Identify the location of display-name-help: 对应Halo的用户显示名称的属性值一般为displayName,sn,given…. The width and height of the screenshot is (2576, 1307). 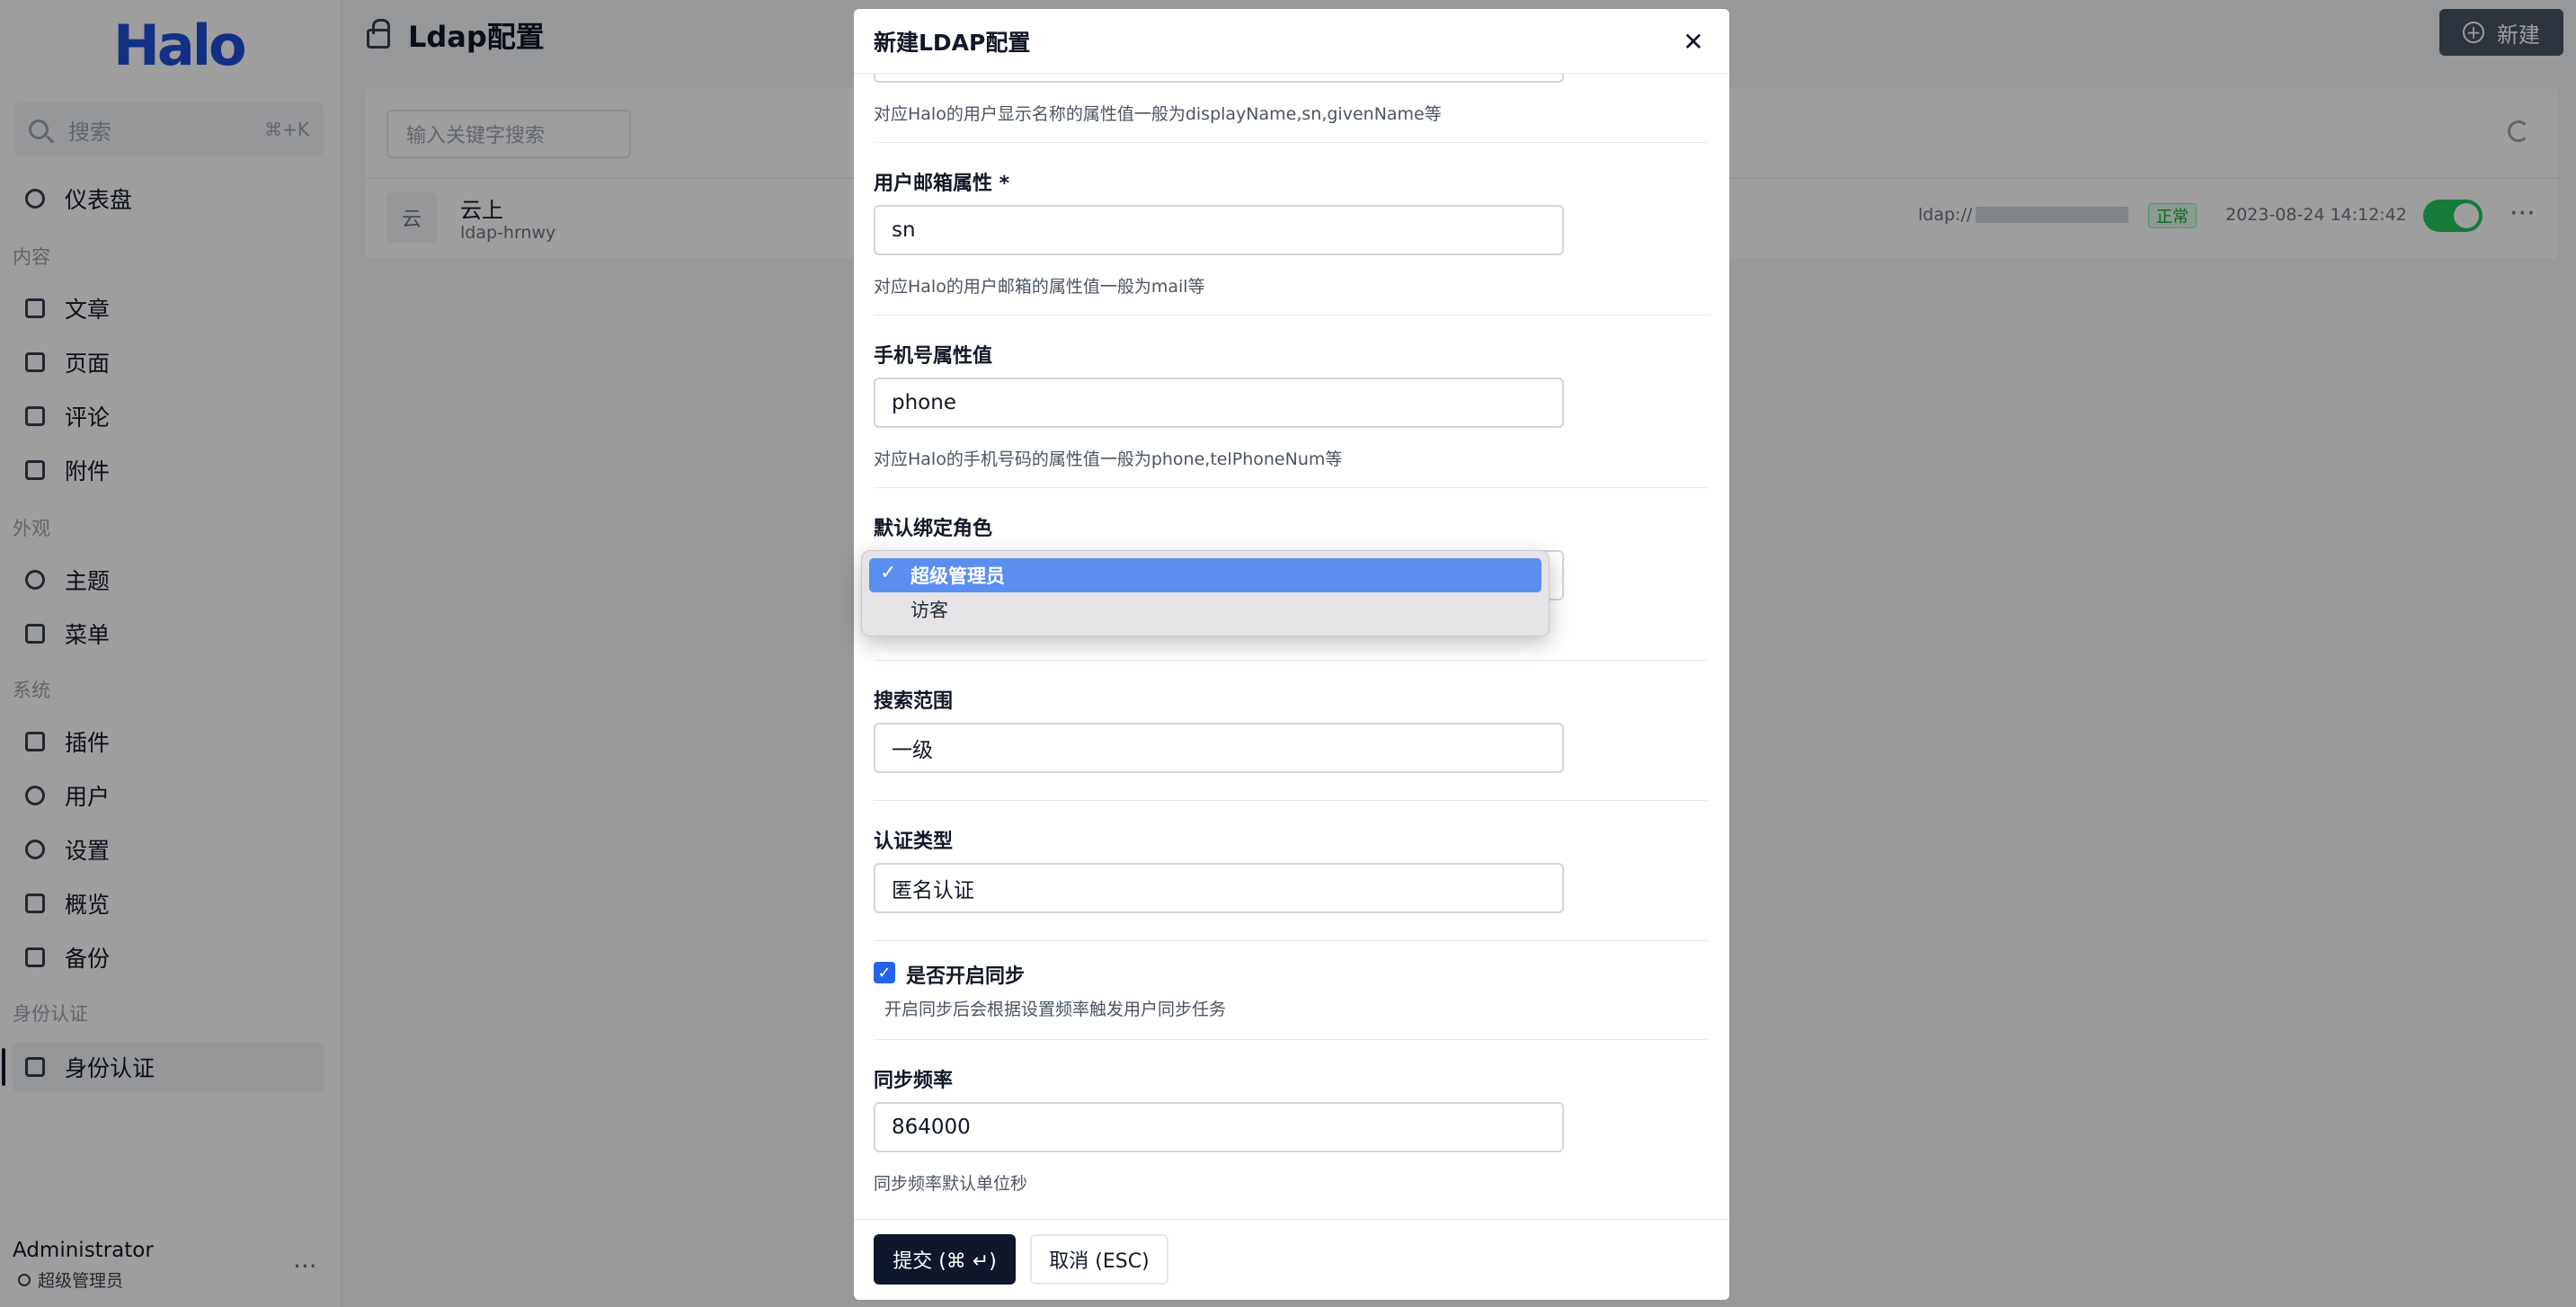
(1158, 114).